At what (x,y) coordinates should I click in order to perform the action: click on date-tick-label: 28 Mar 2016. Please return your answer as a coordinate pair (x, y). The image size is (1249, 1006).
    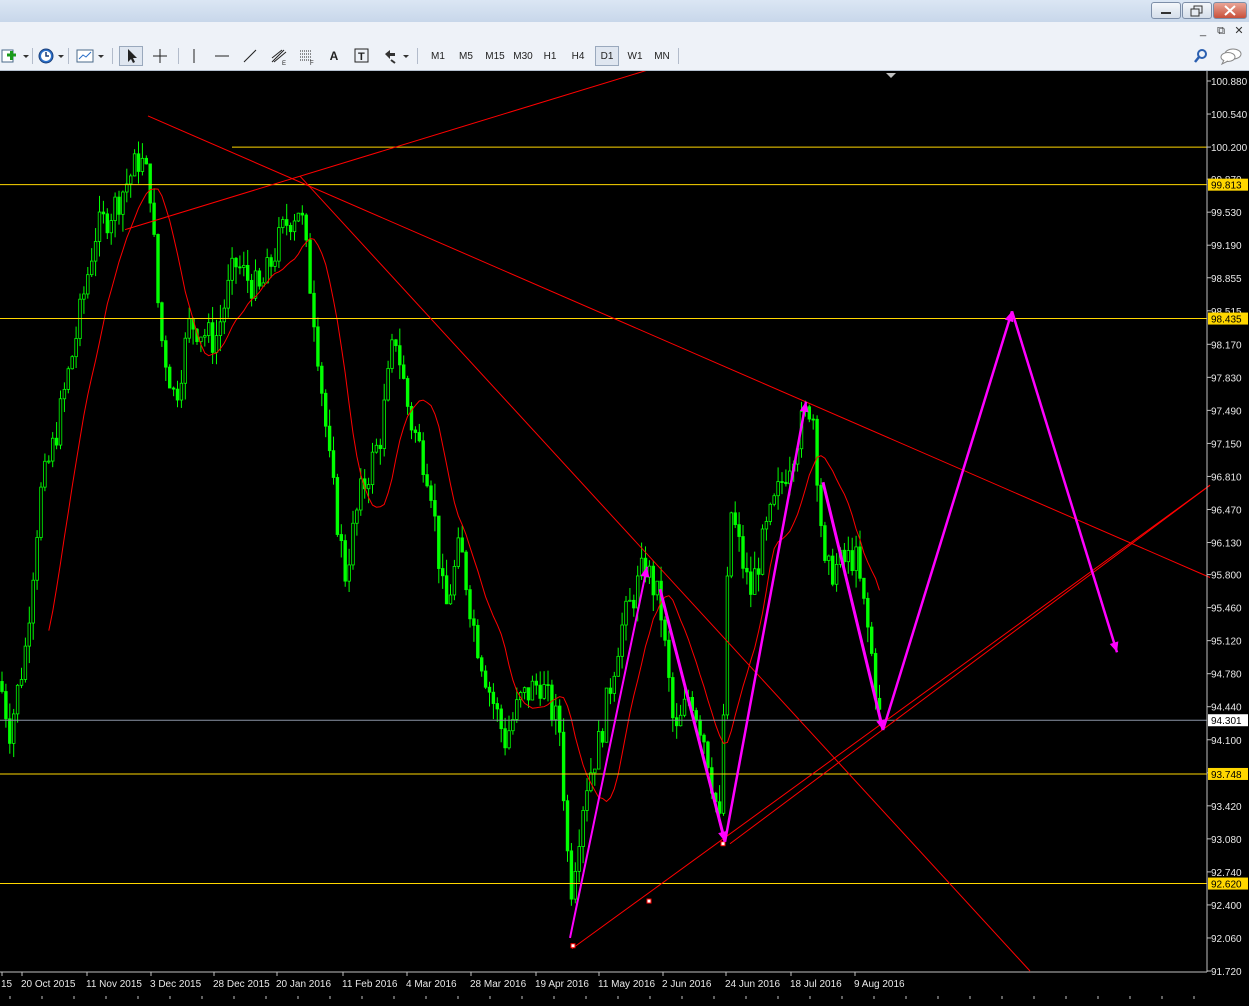
    Looking at the image, I should click on (498, 984).